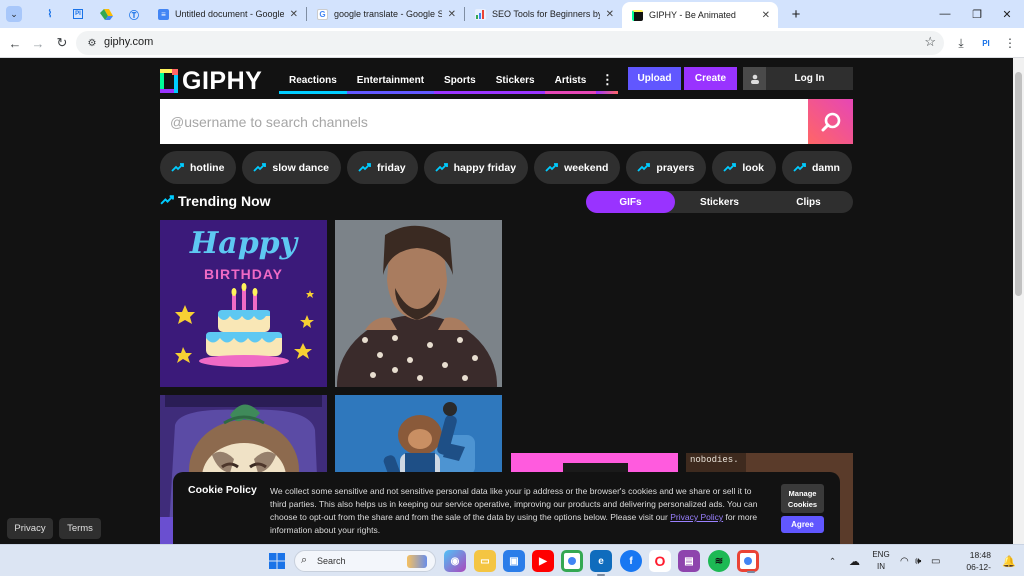 This screenshot has width=1024, height=576. What do you see at coordinates (971, 562) in the screenshot?
I see `clock: 18:48 06-12-2024` at bounding box center [971, 562].